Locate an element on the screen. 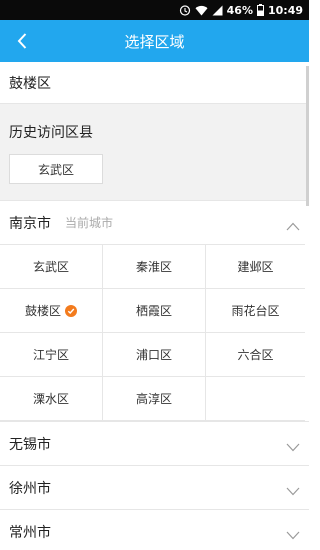 The image size is (320, 550). district-cell: 玄武区 is located at coordinates (51, 267).